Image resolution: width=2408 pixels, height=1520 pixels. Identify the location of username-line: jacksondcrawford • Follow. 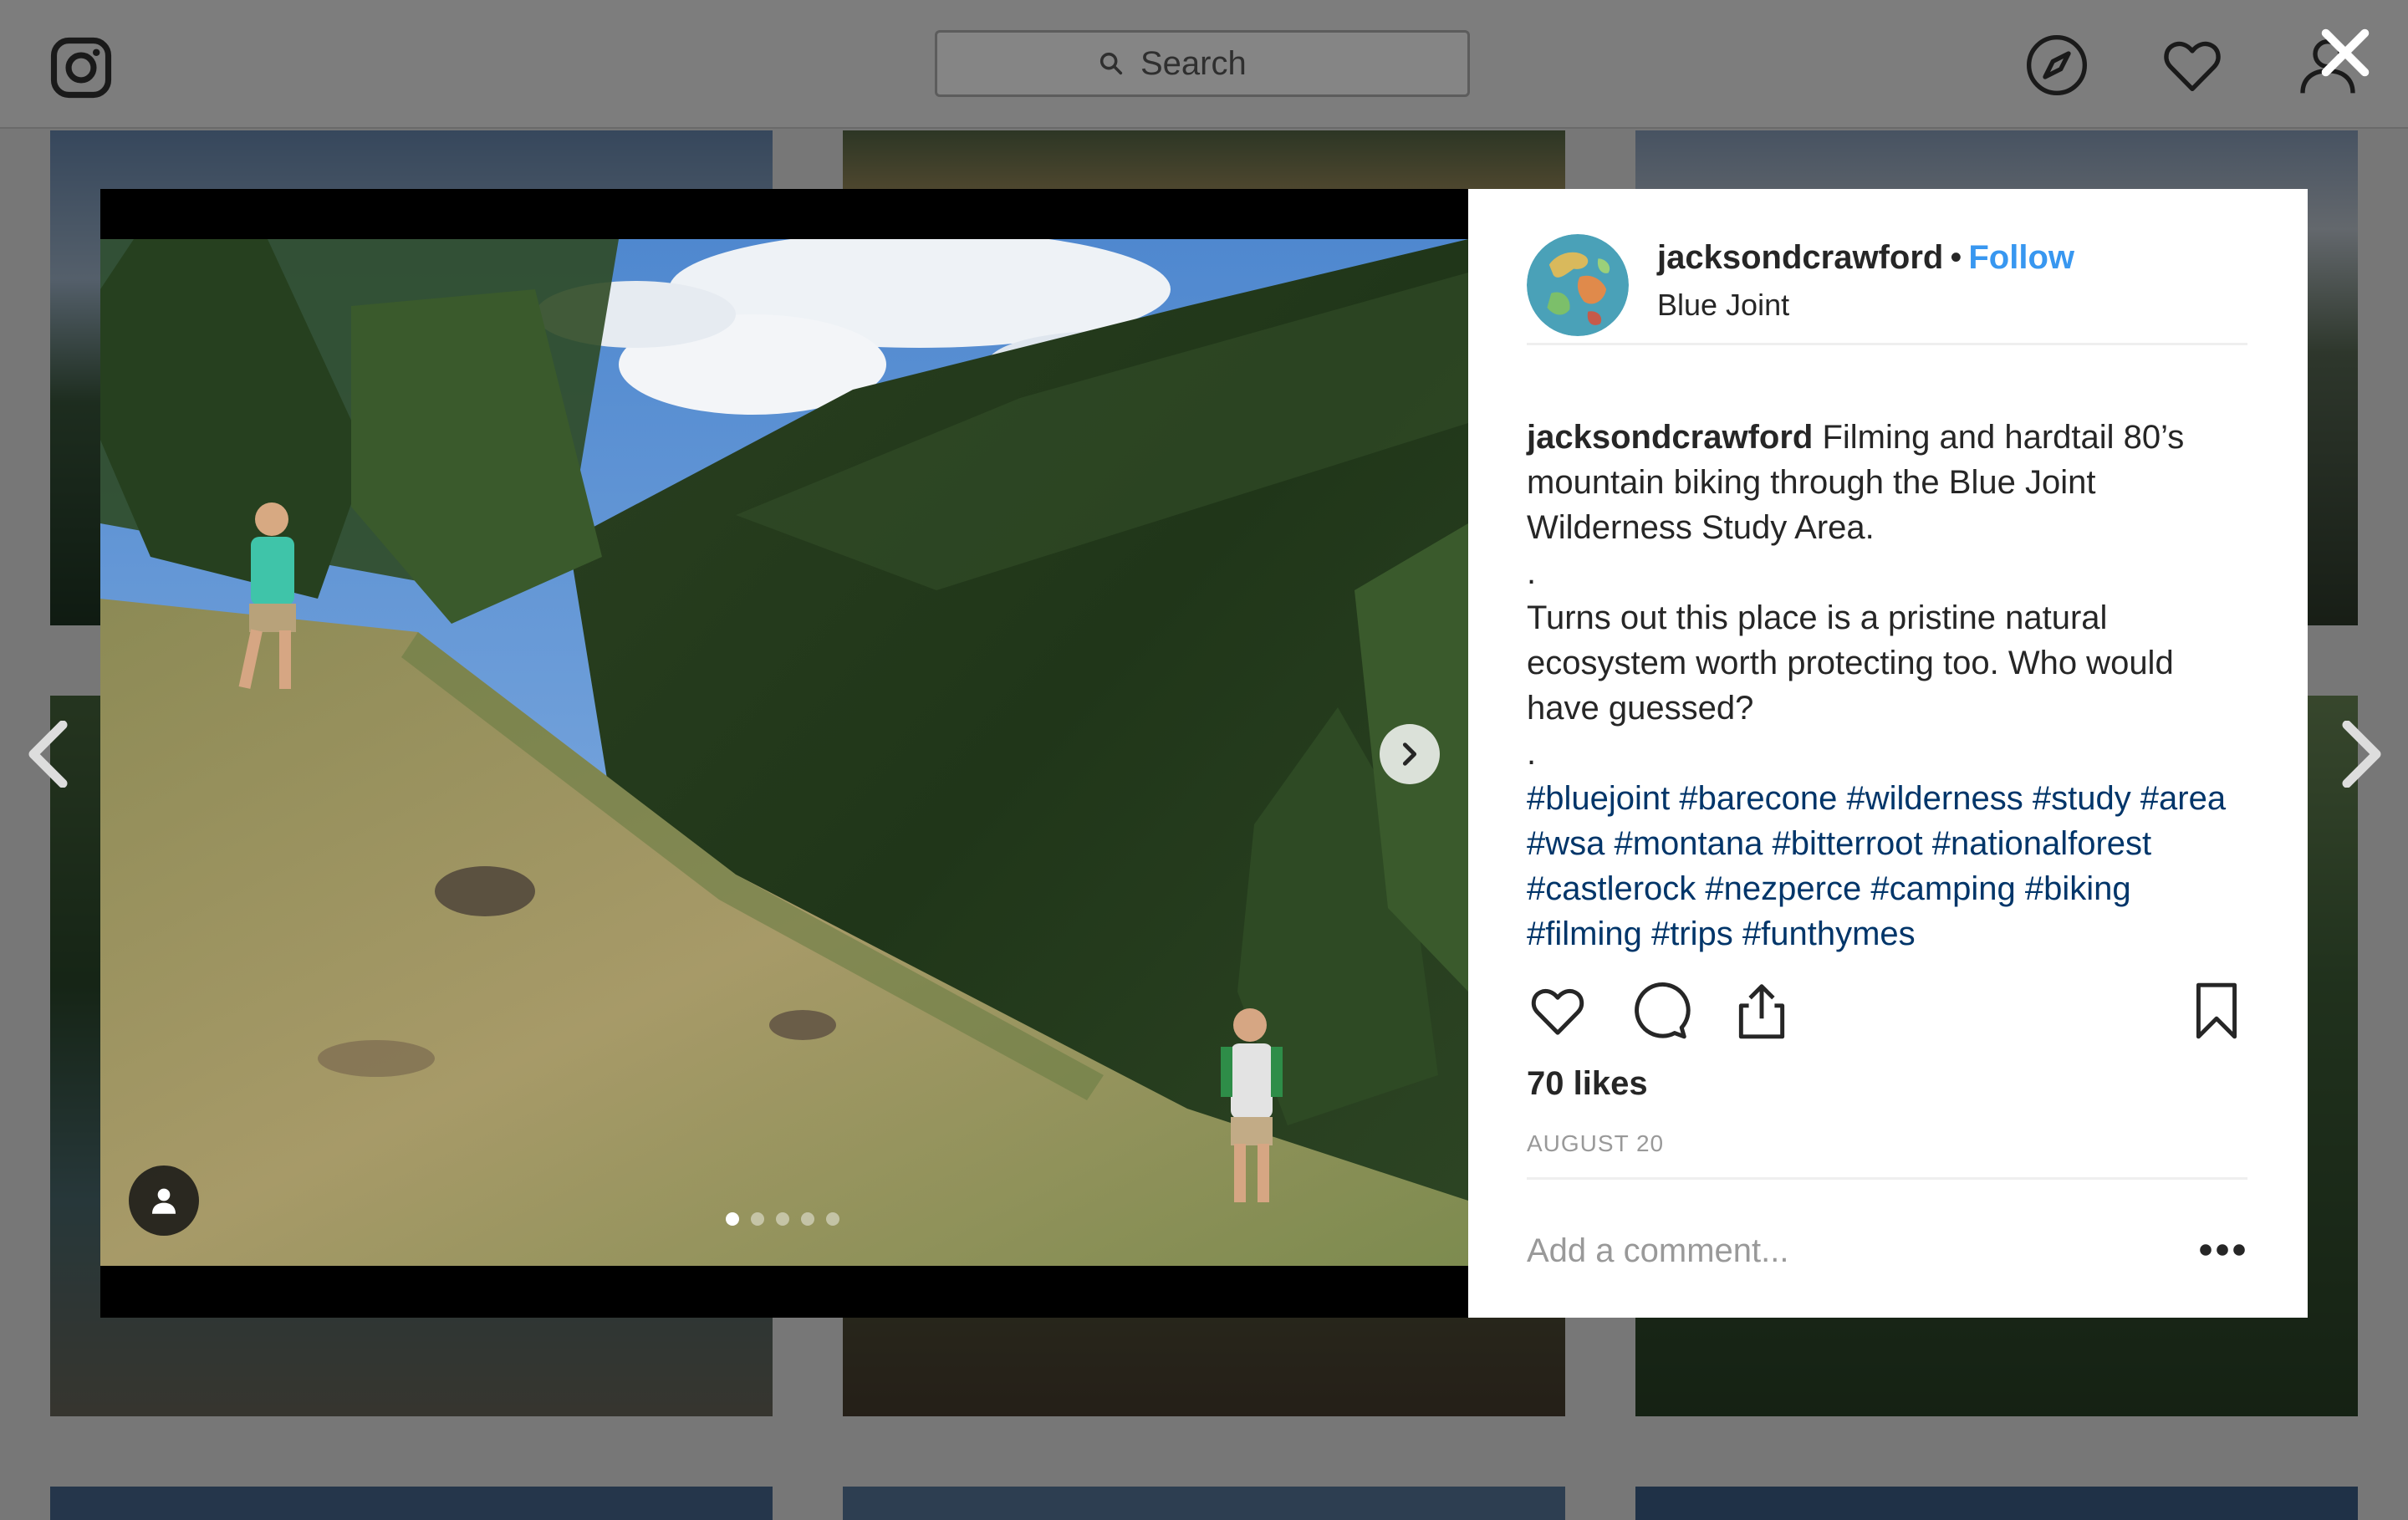
(1866, 258).